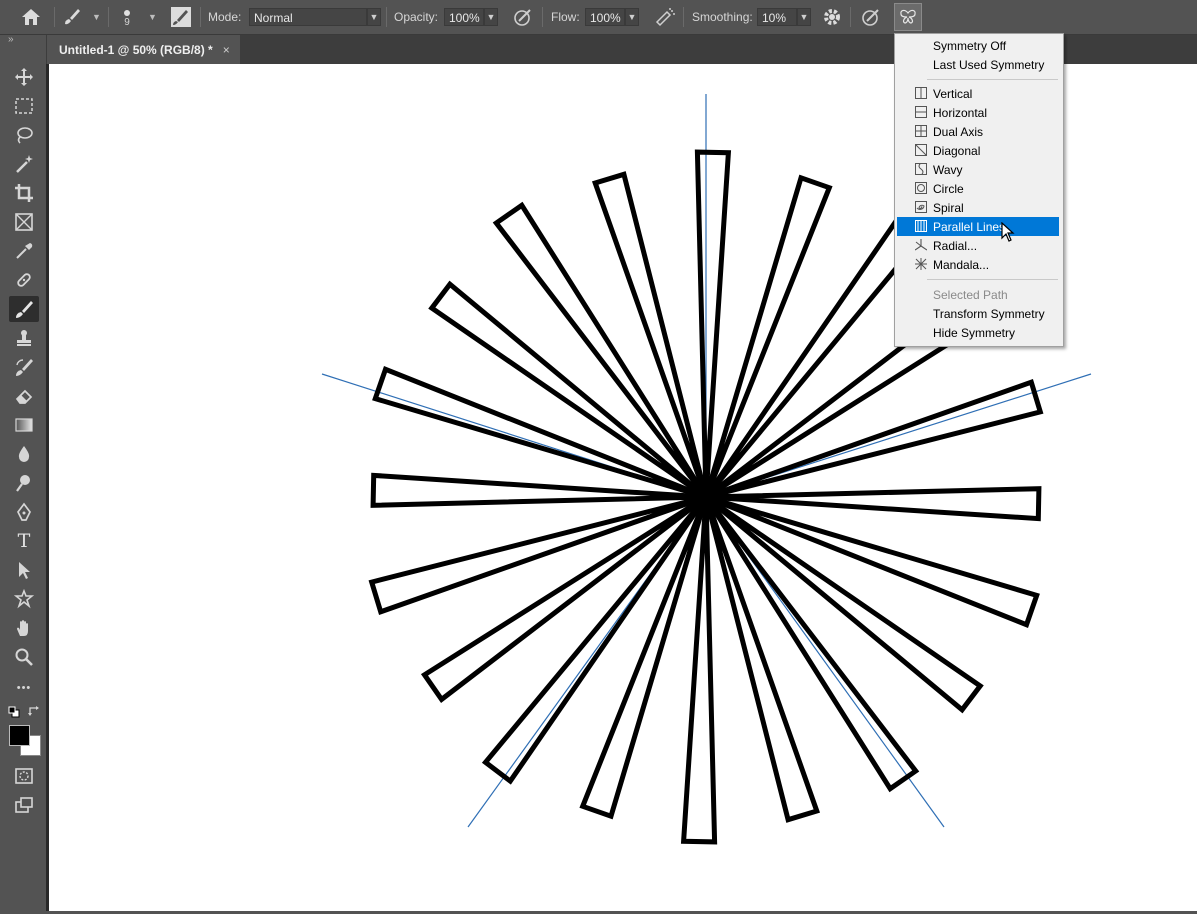  Describe the element at coordinates (921, 264) in the screenshot. I see `mandala-icon` at that location.